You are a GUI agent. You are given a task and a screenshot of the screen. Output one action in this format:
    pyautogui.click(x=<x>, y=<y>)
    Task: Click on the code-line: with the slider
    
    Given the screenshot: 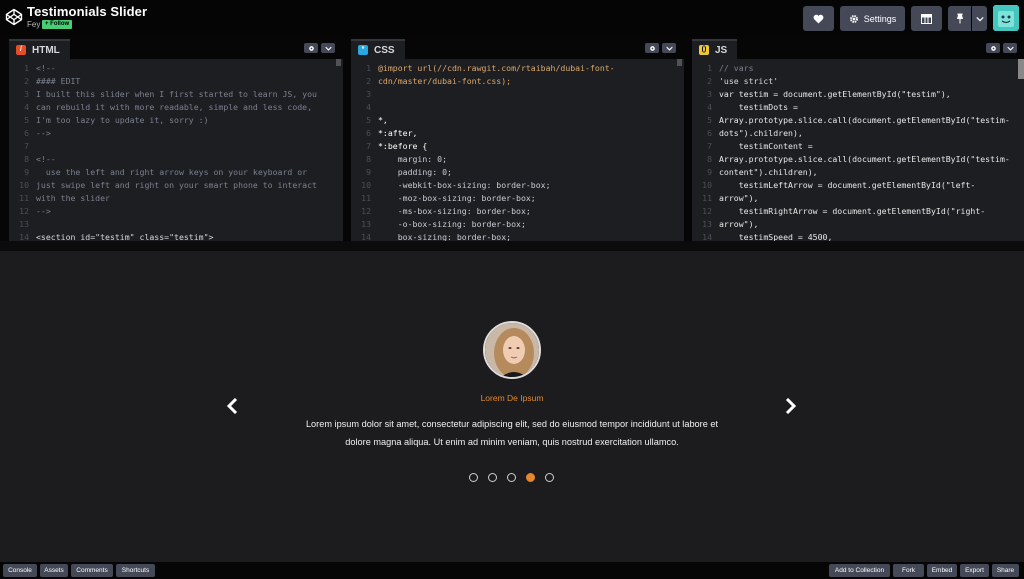 What is the action you would take?
    pyautogui.click(x=185, y=198)
    